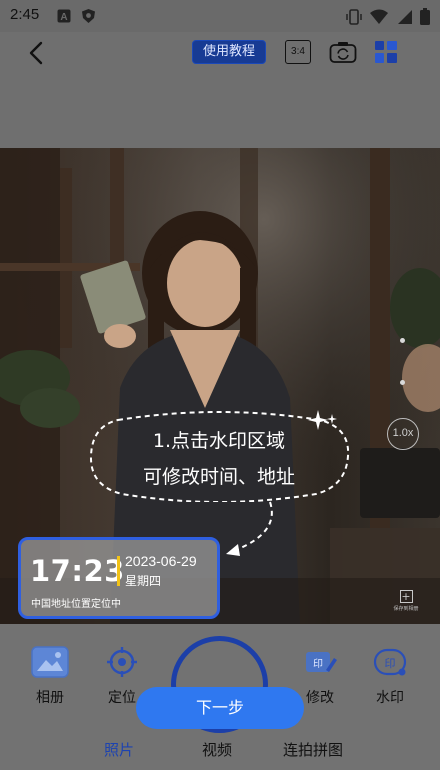  What do you see at coordinates (220, 16) in the screenshot?
I see `status-bar: 2:45 A` at bounding box center [220, 16].